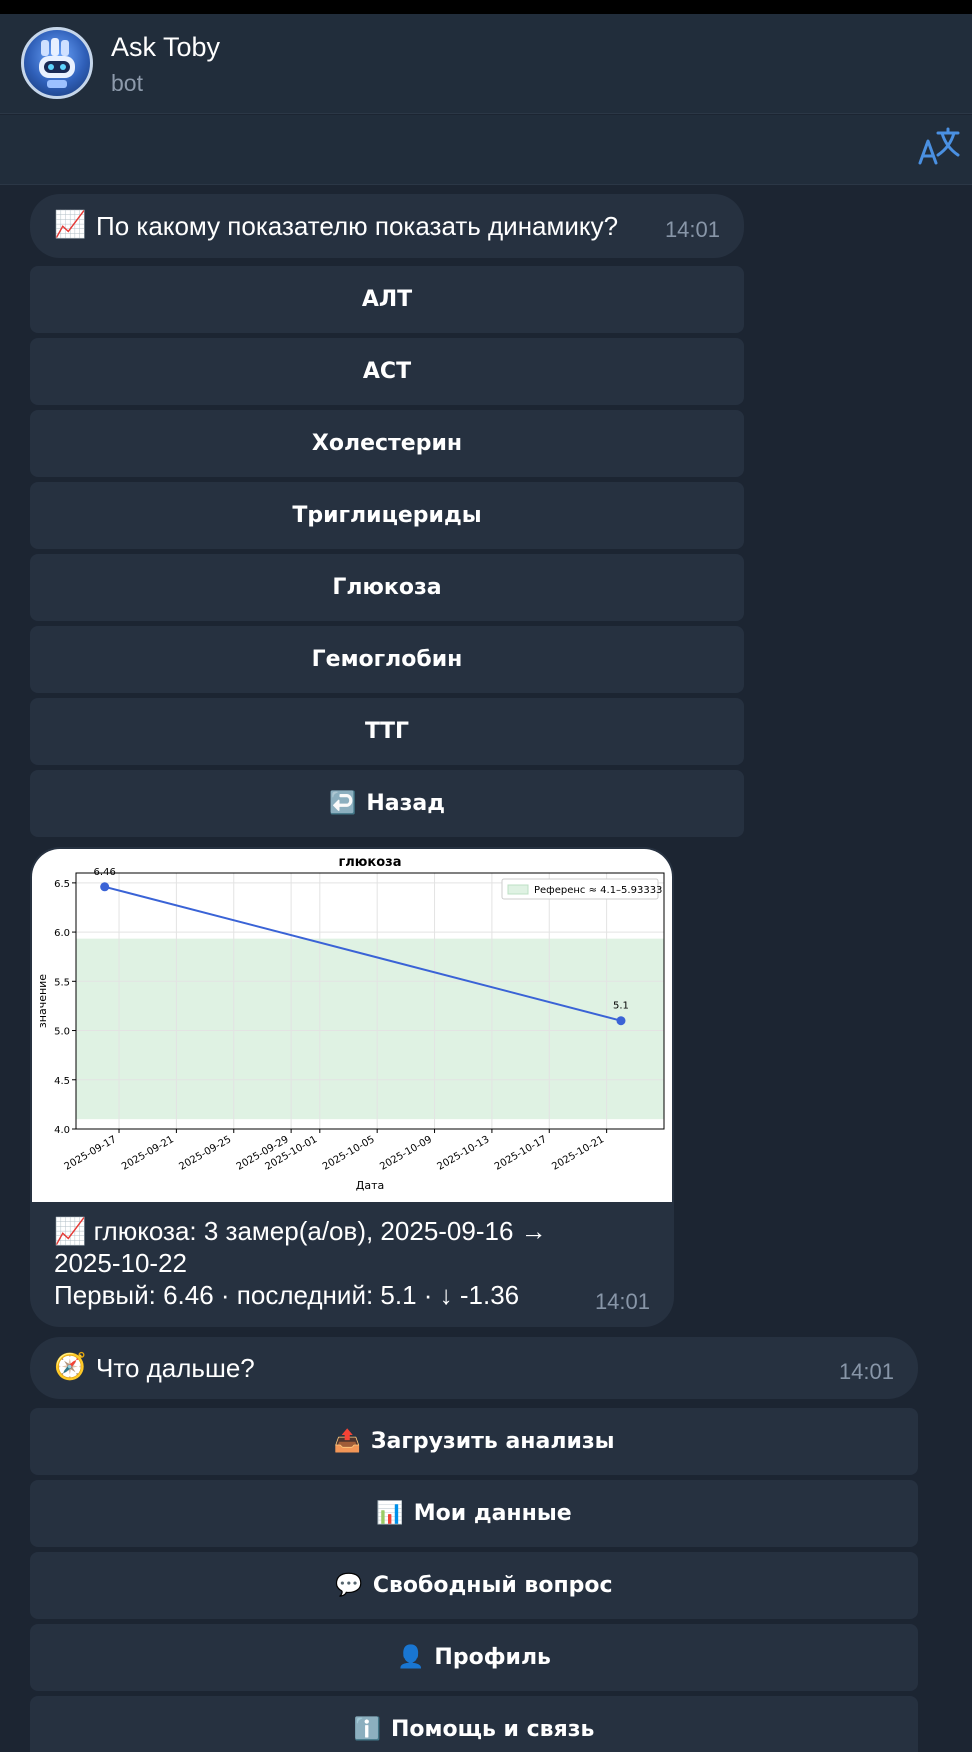 This screenshot has height=1752, width=972. Describe the element at coordinates (62, 1130) in the screenshot. I see `y-tick-label: 4.0` at that location.